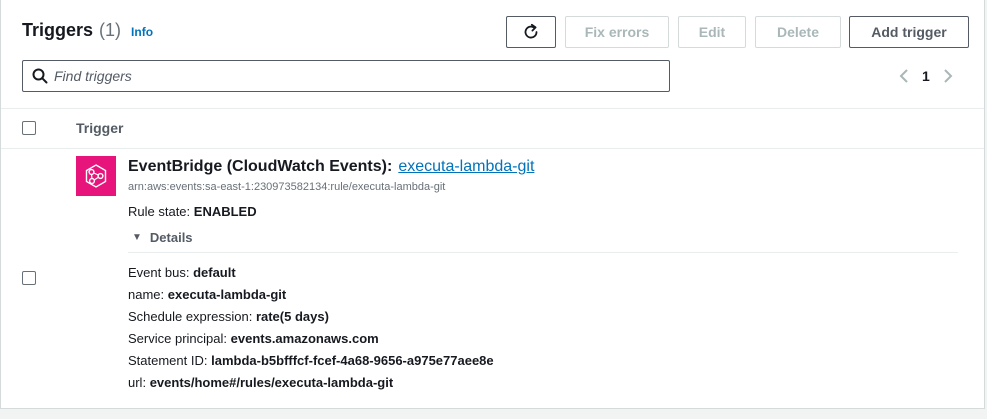 The image size is (987, 419). What do you see at coordinates (271, 382) in the screenshot?
I see `detail-value: events/home#/rules/executa-lambda-git` at bounding box center [271, 382].